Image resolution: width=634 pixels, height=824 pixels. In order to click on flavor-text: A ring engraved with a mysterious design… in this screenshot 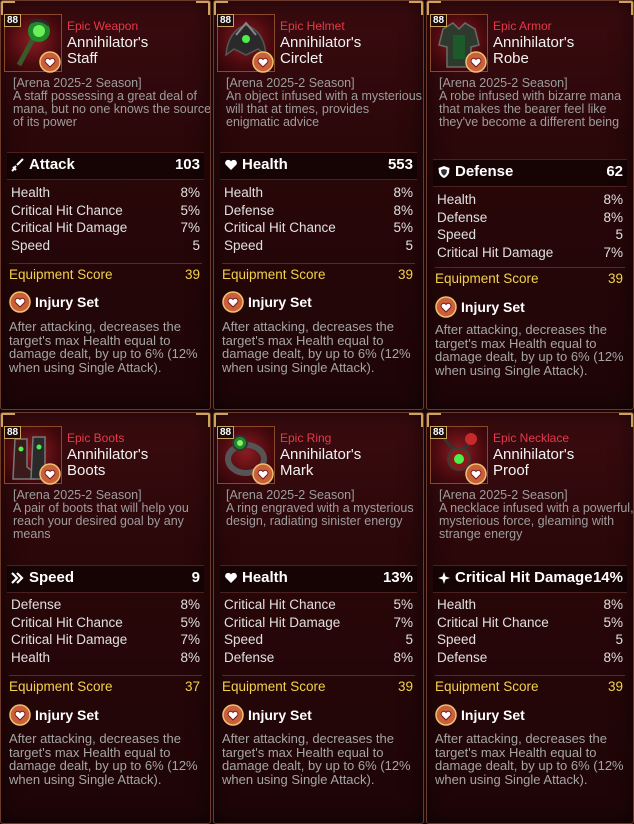, I will do `click(320, 514)`.